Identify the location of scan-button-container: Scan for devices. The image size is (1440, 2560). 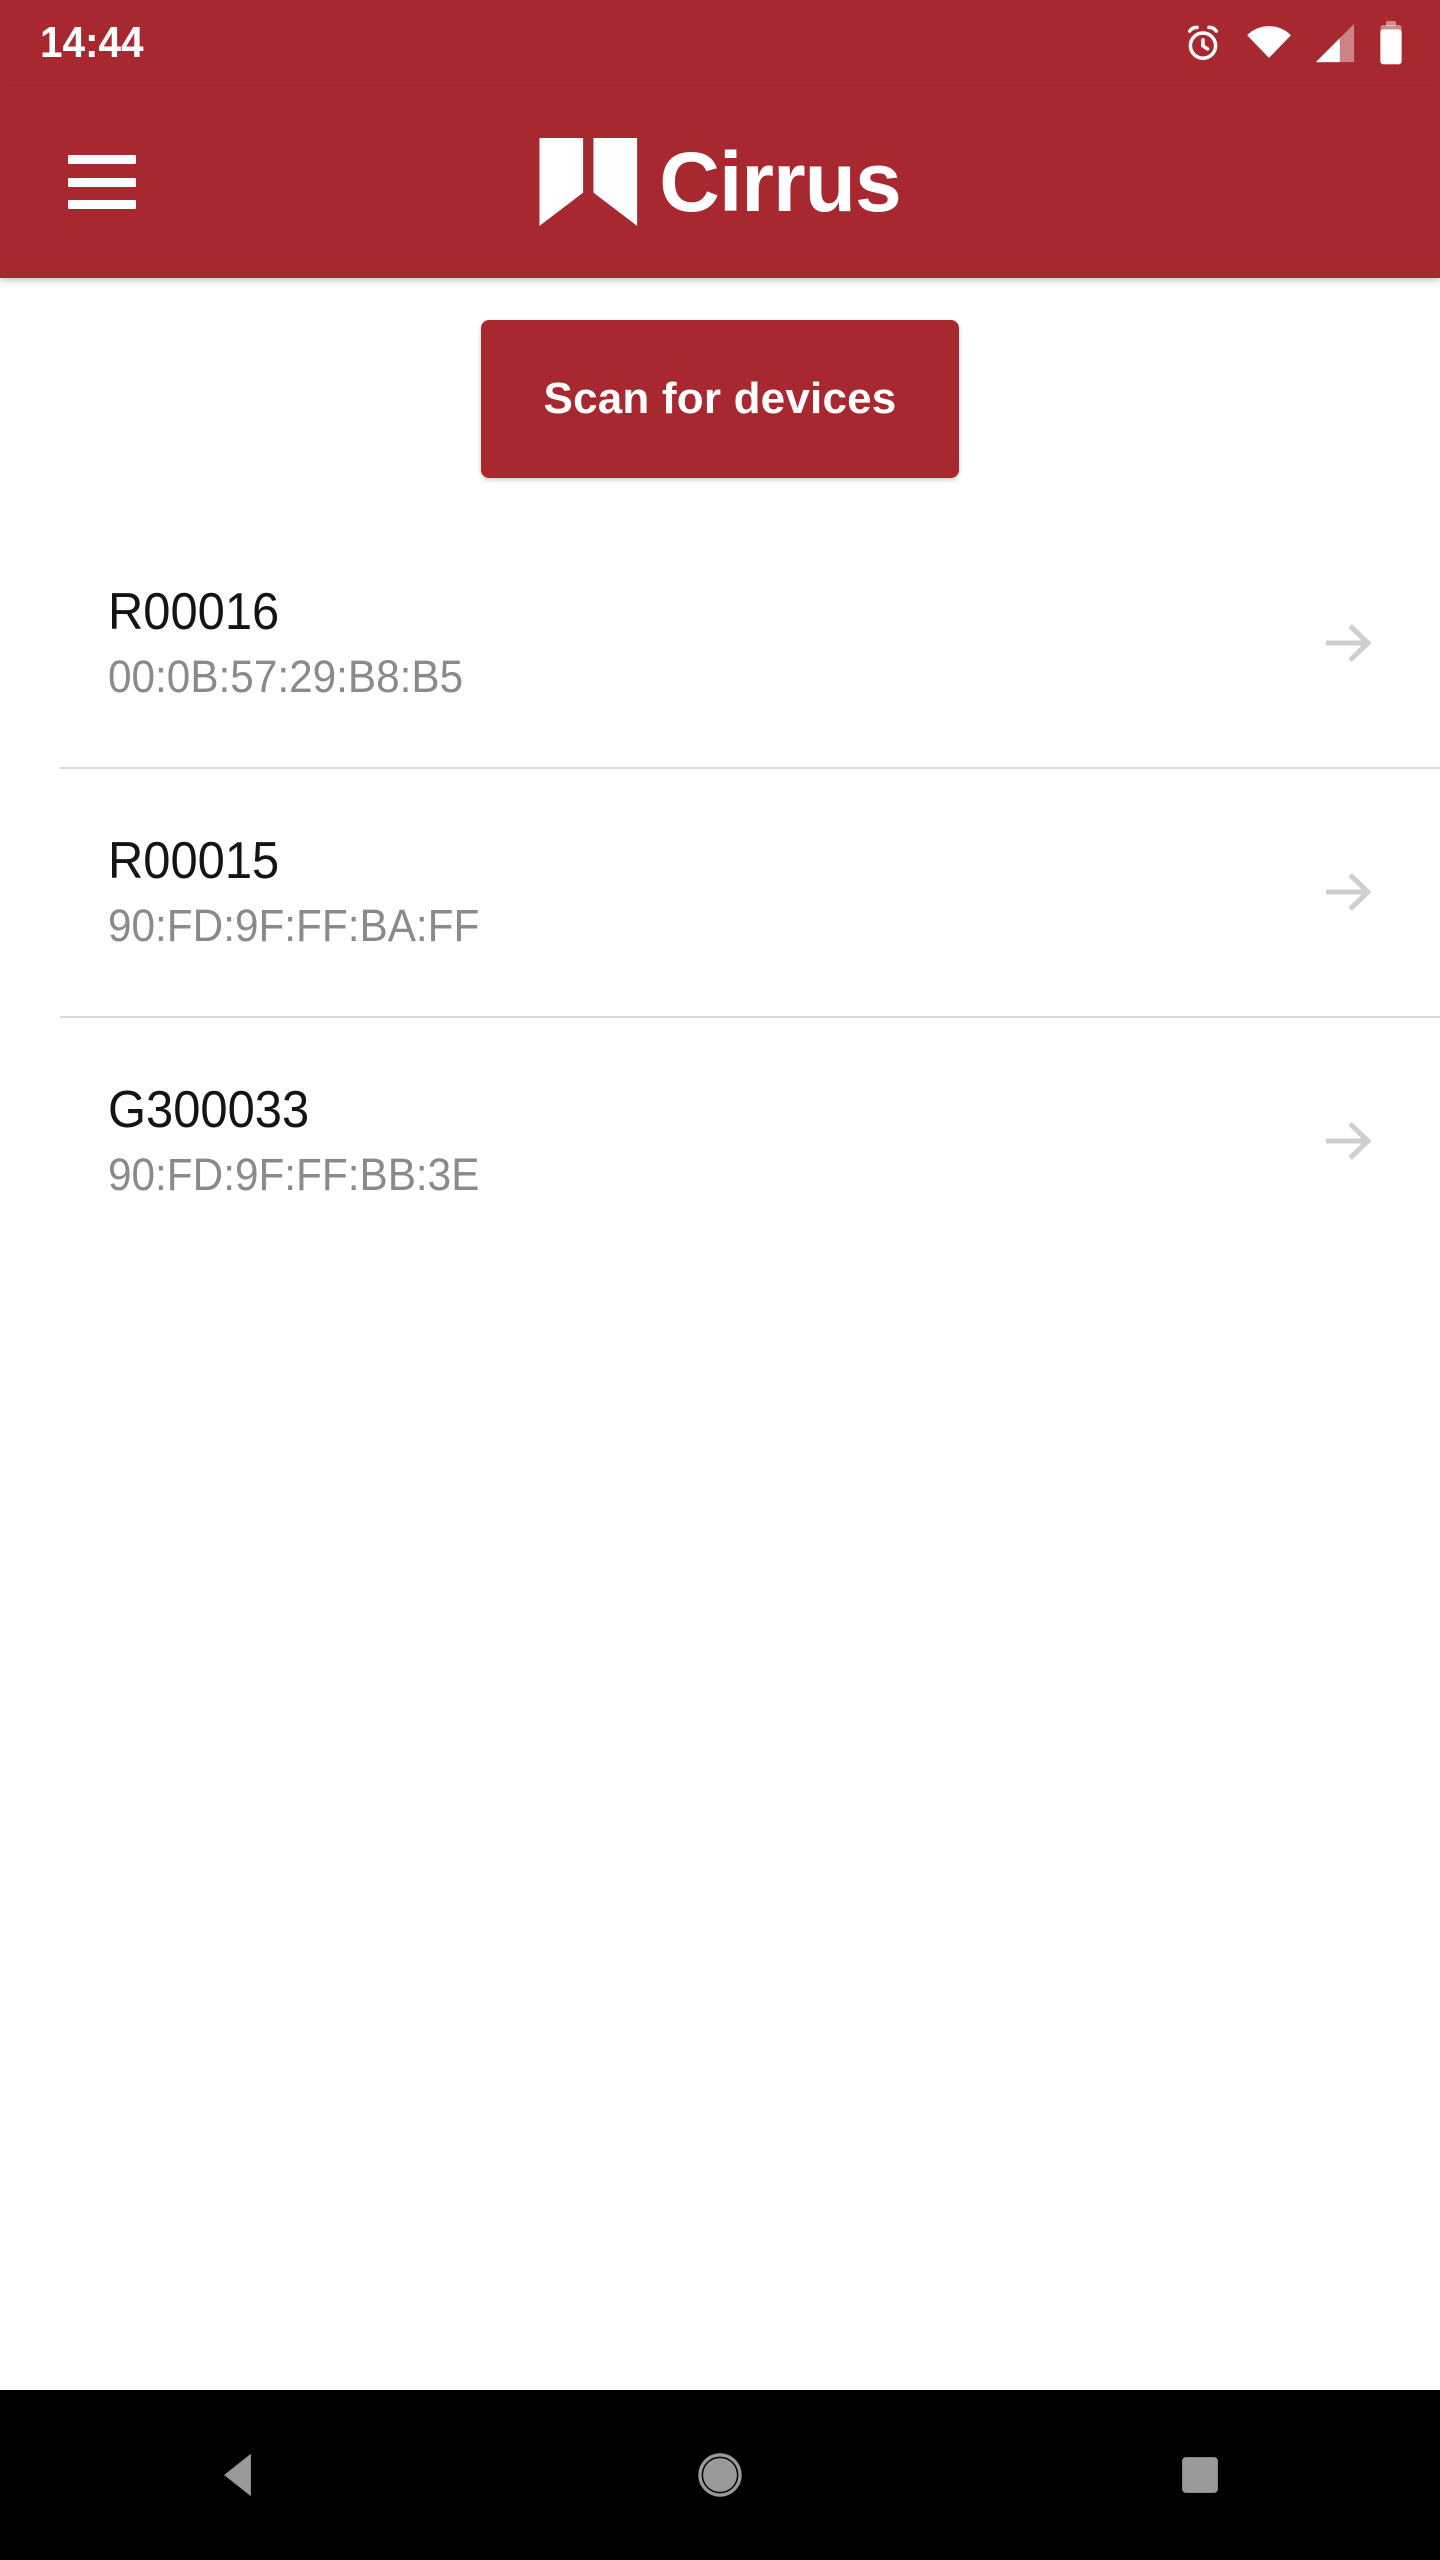
(720, 378).